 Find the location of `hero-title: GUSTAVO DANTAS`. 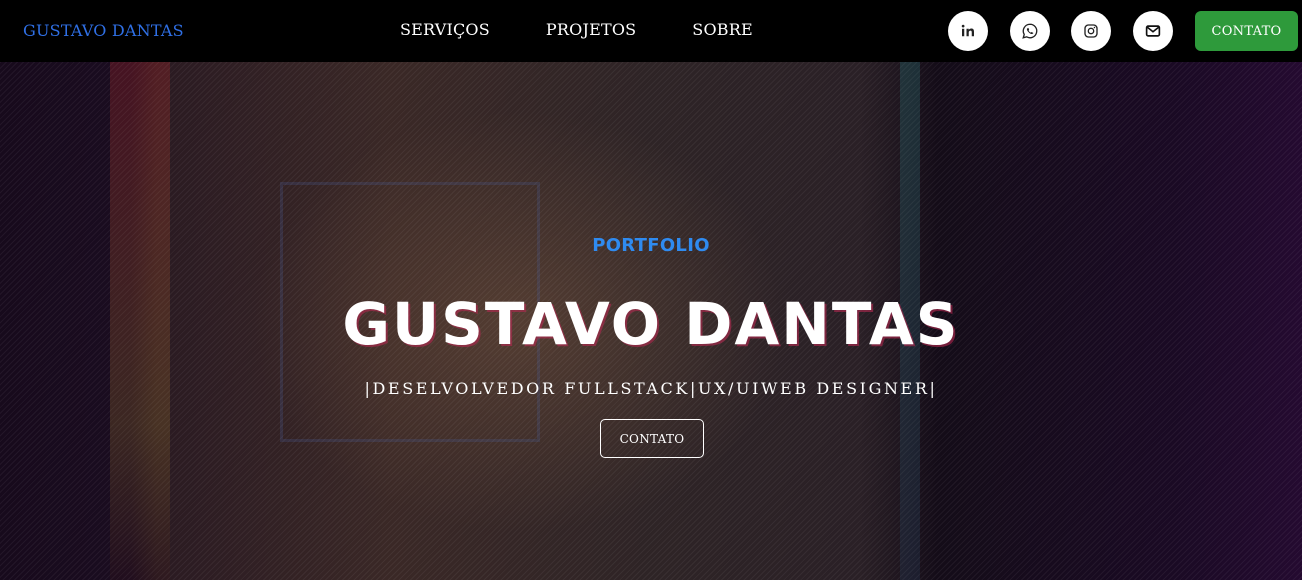

hero-title: GUSTAVO DANTAS is located at coordinates (651, 324).